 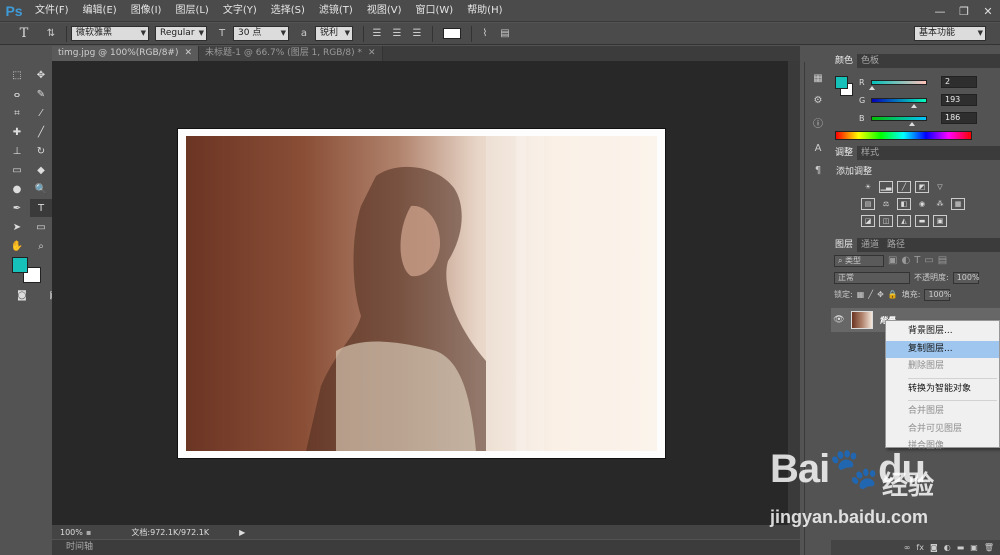 I want to click on slider-r-value: 2, so click(x=959, y=82).